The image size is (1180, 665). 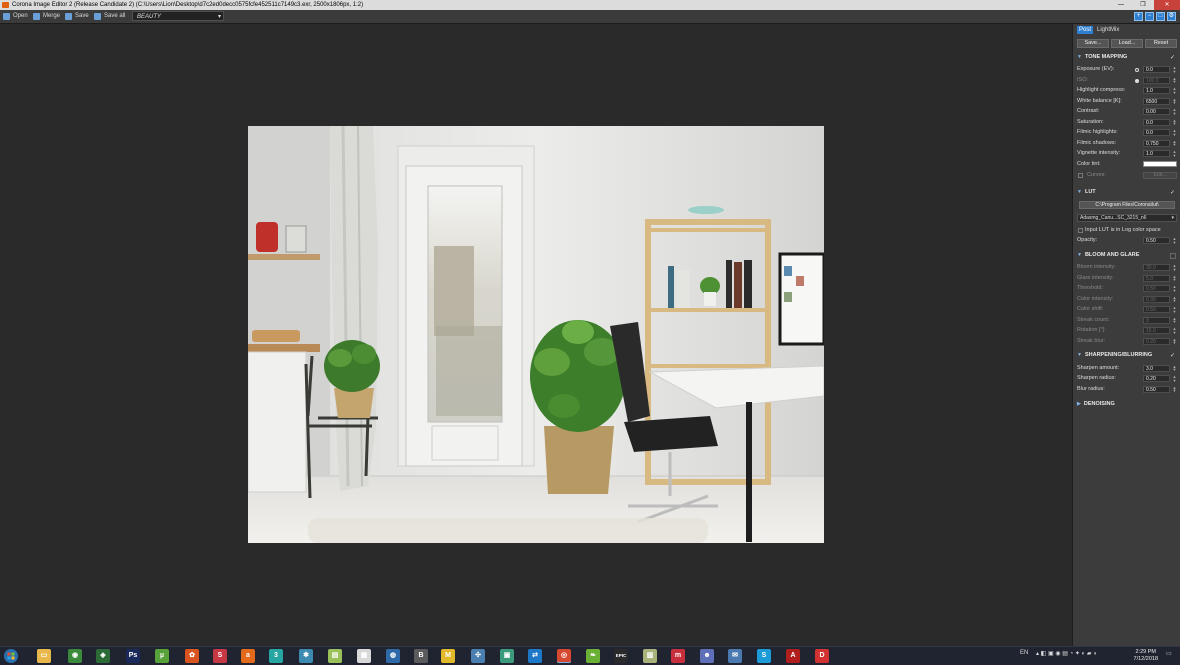 What do you see at coordinates (1156, 143) in the screenshot?
I see `filmic-shadows-field: 0.750` at bounding box center [1156, 143].